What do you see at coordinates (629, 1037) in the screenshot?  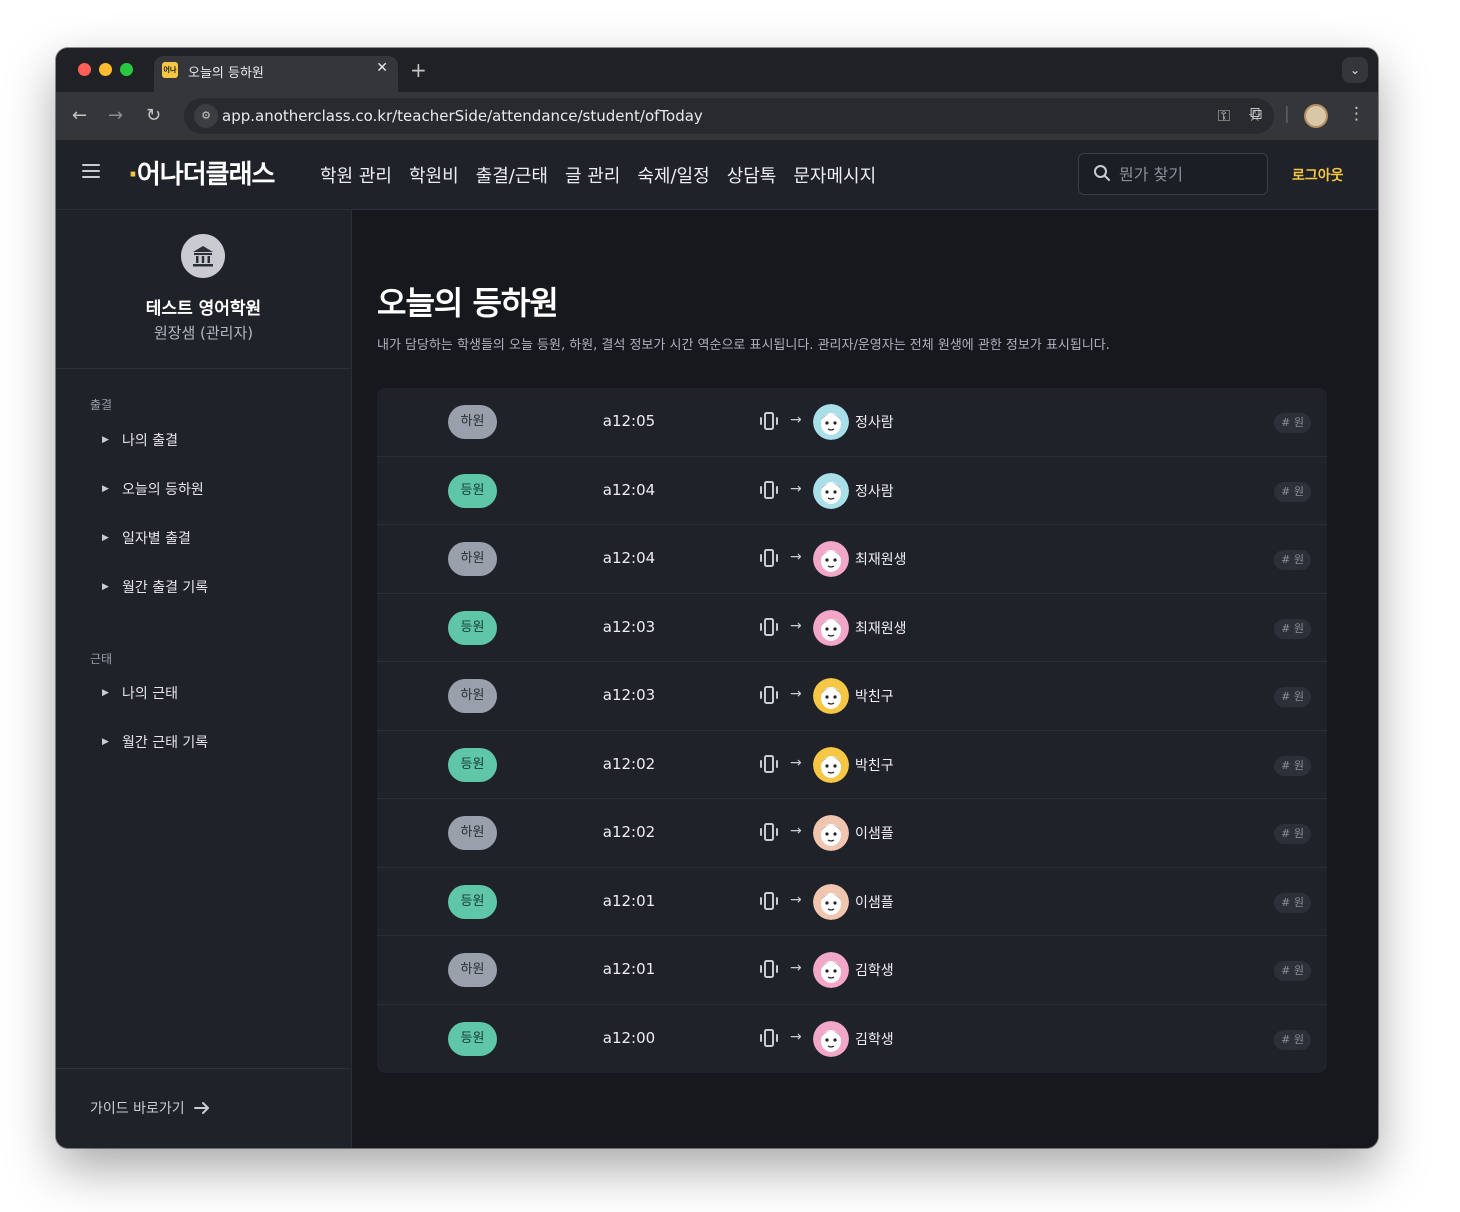 I see `attendance-time: a12:00` at bounding box center [629, 1037].